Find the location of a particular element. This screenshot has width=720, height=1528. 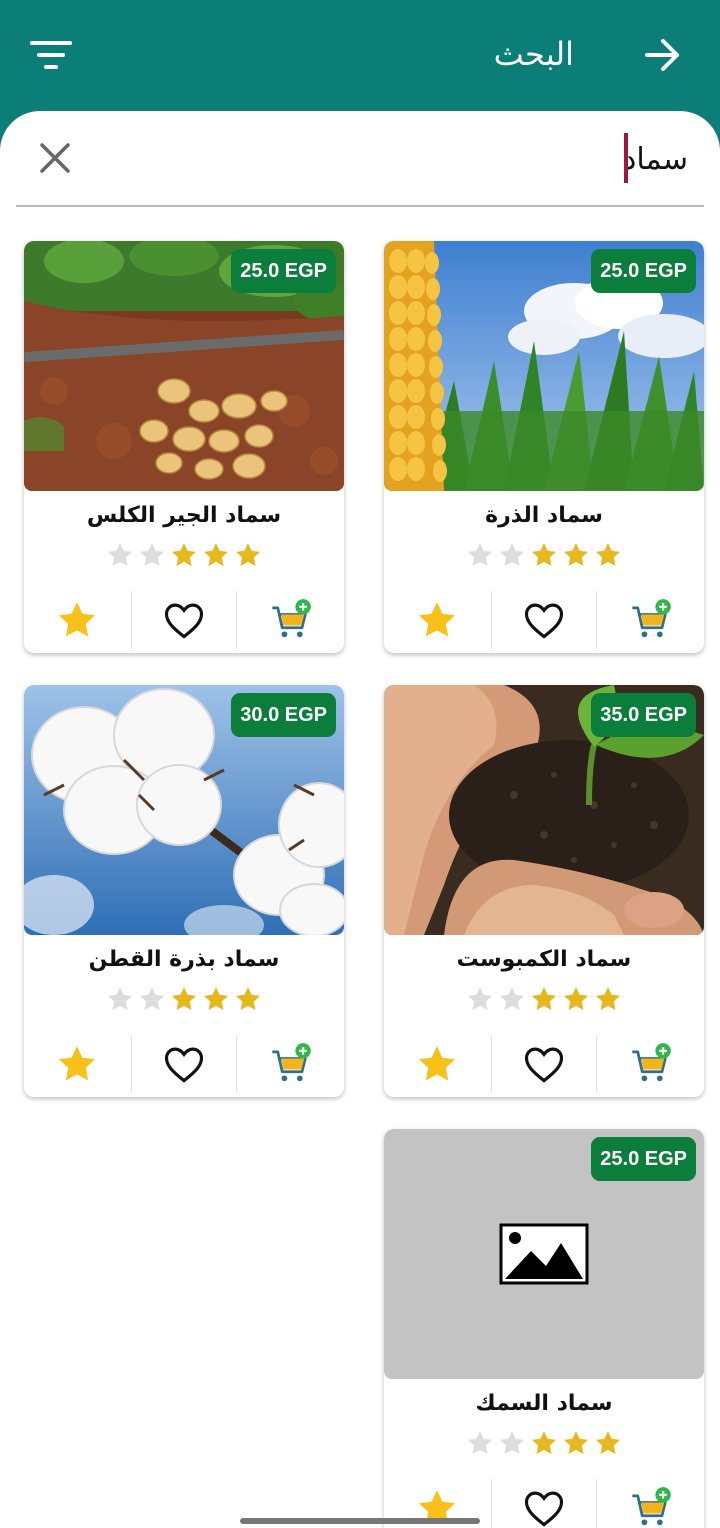

product-card: 30.0 EGP سماد بذرة القطن is located at coordinates (184, 891).